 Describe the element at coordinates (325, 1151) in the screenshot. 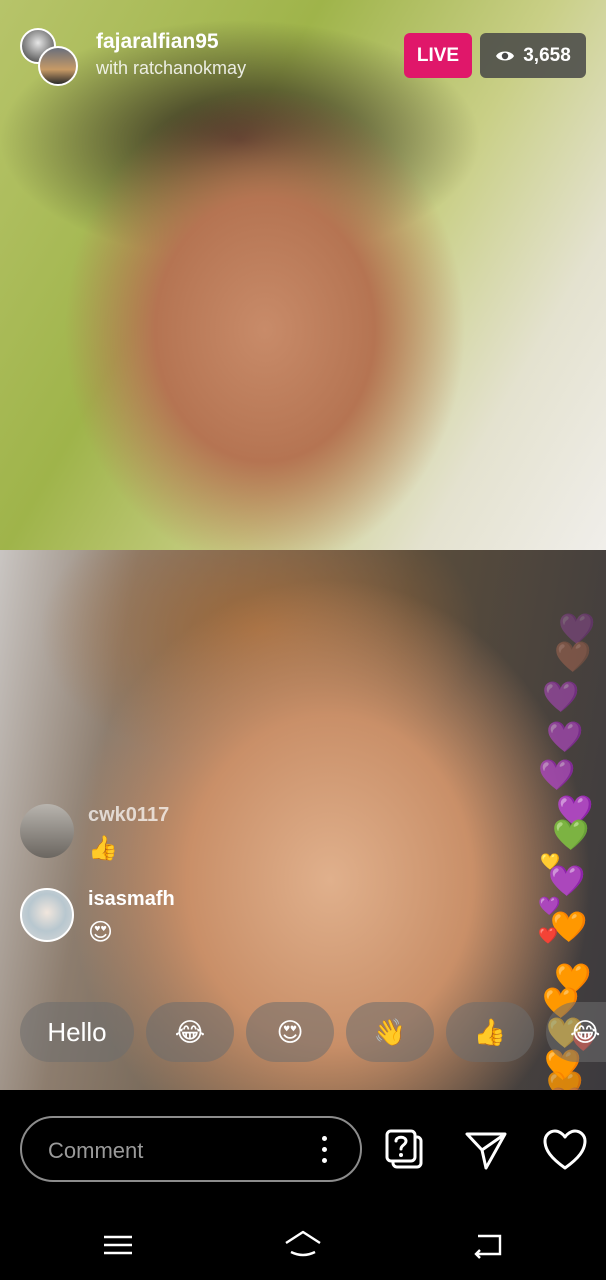

I see `more-options-icon` at that location.